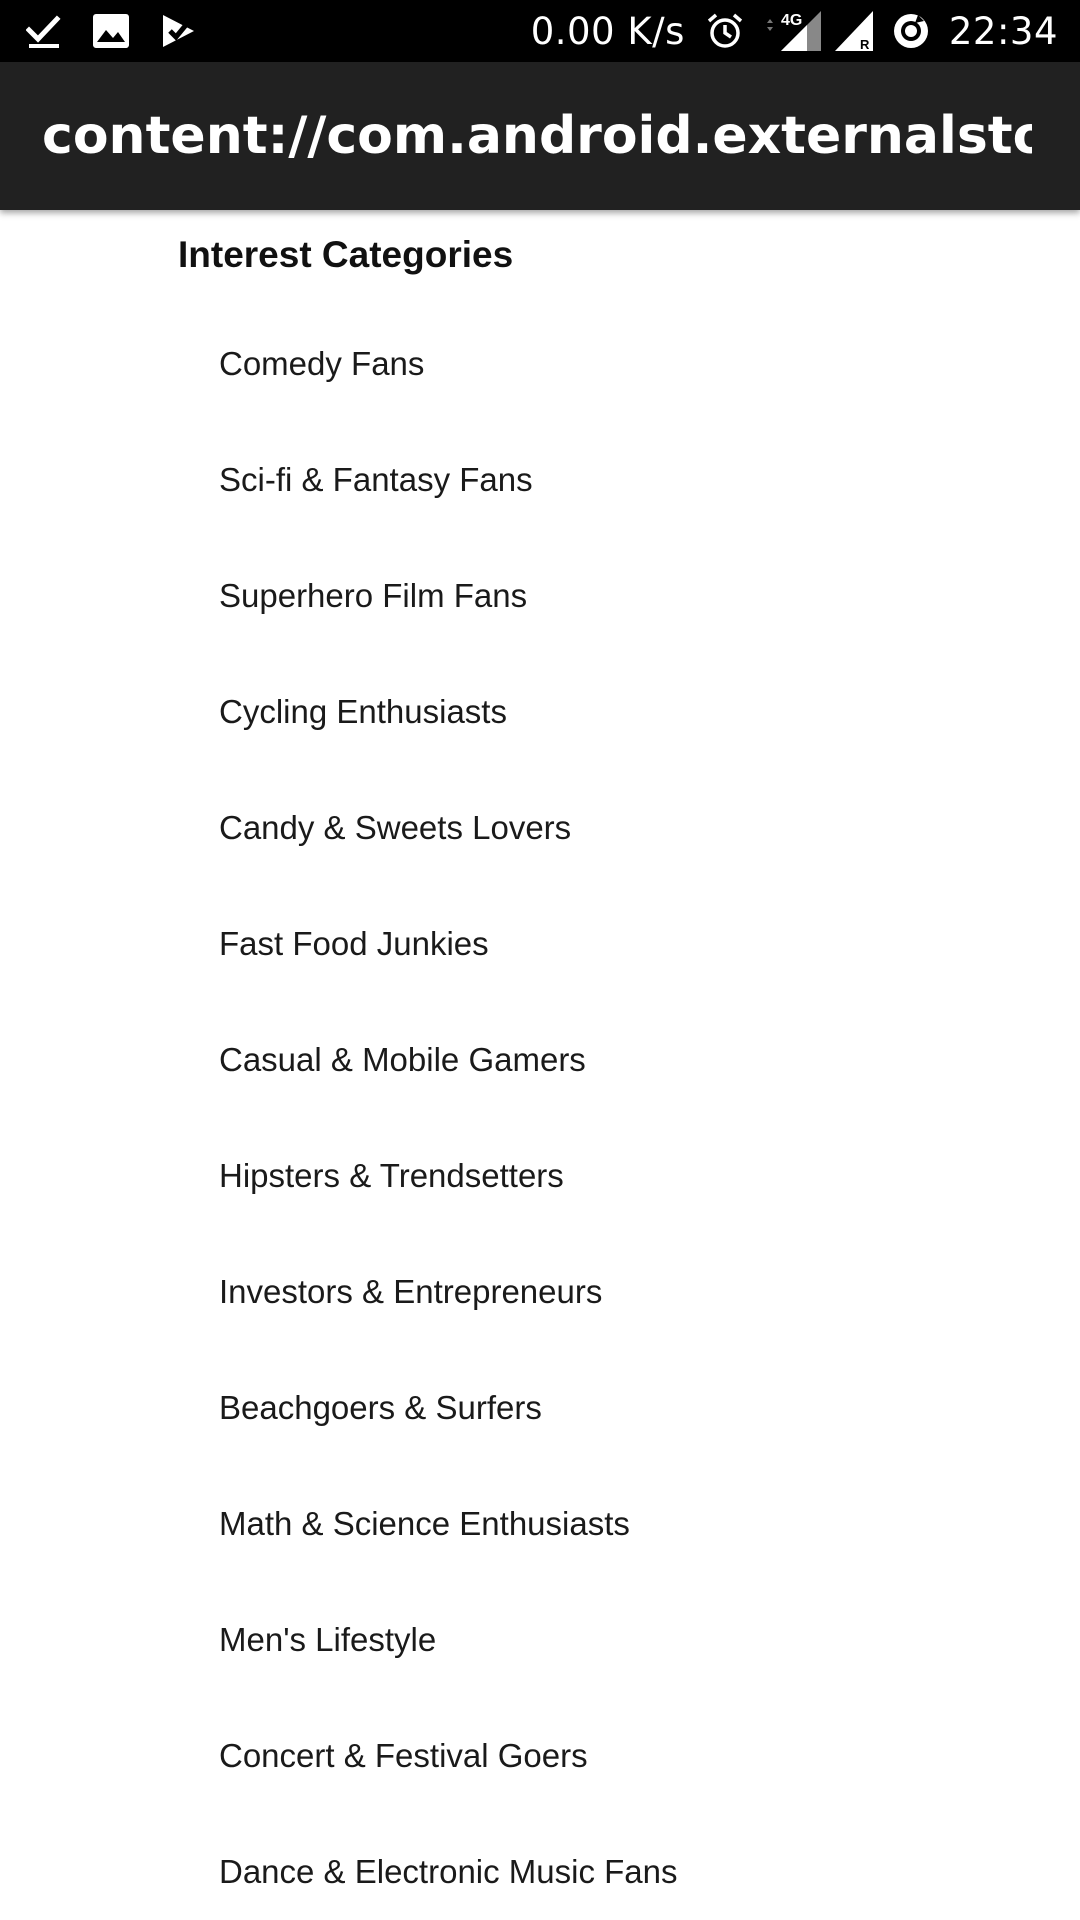 The height and width of the screenshot is (1920, 1080). What do you see at coordinates (865, 44) in the screenshot?
I see `roaming-label: R` at bounding box center [865, 44].